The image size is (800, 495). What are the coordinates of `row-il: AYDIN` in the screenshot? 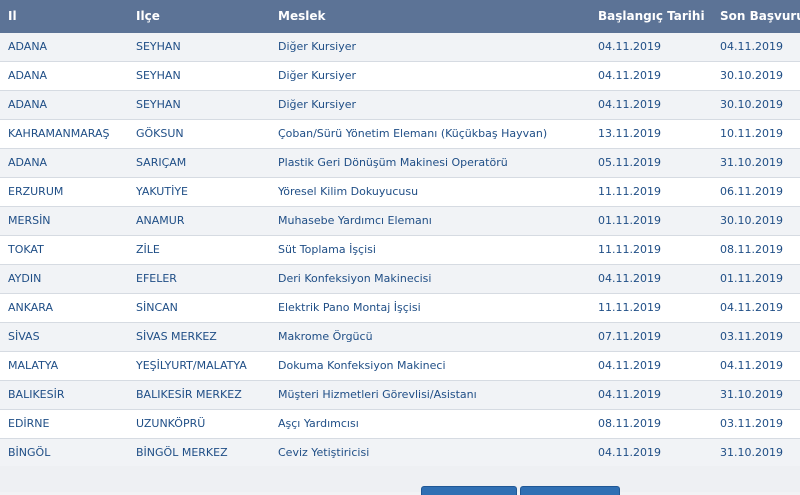 It's located at (25, 278).